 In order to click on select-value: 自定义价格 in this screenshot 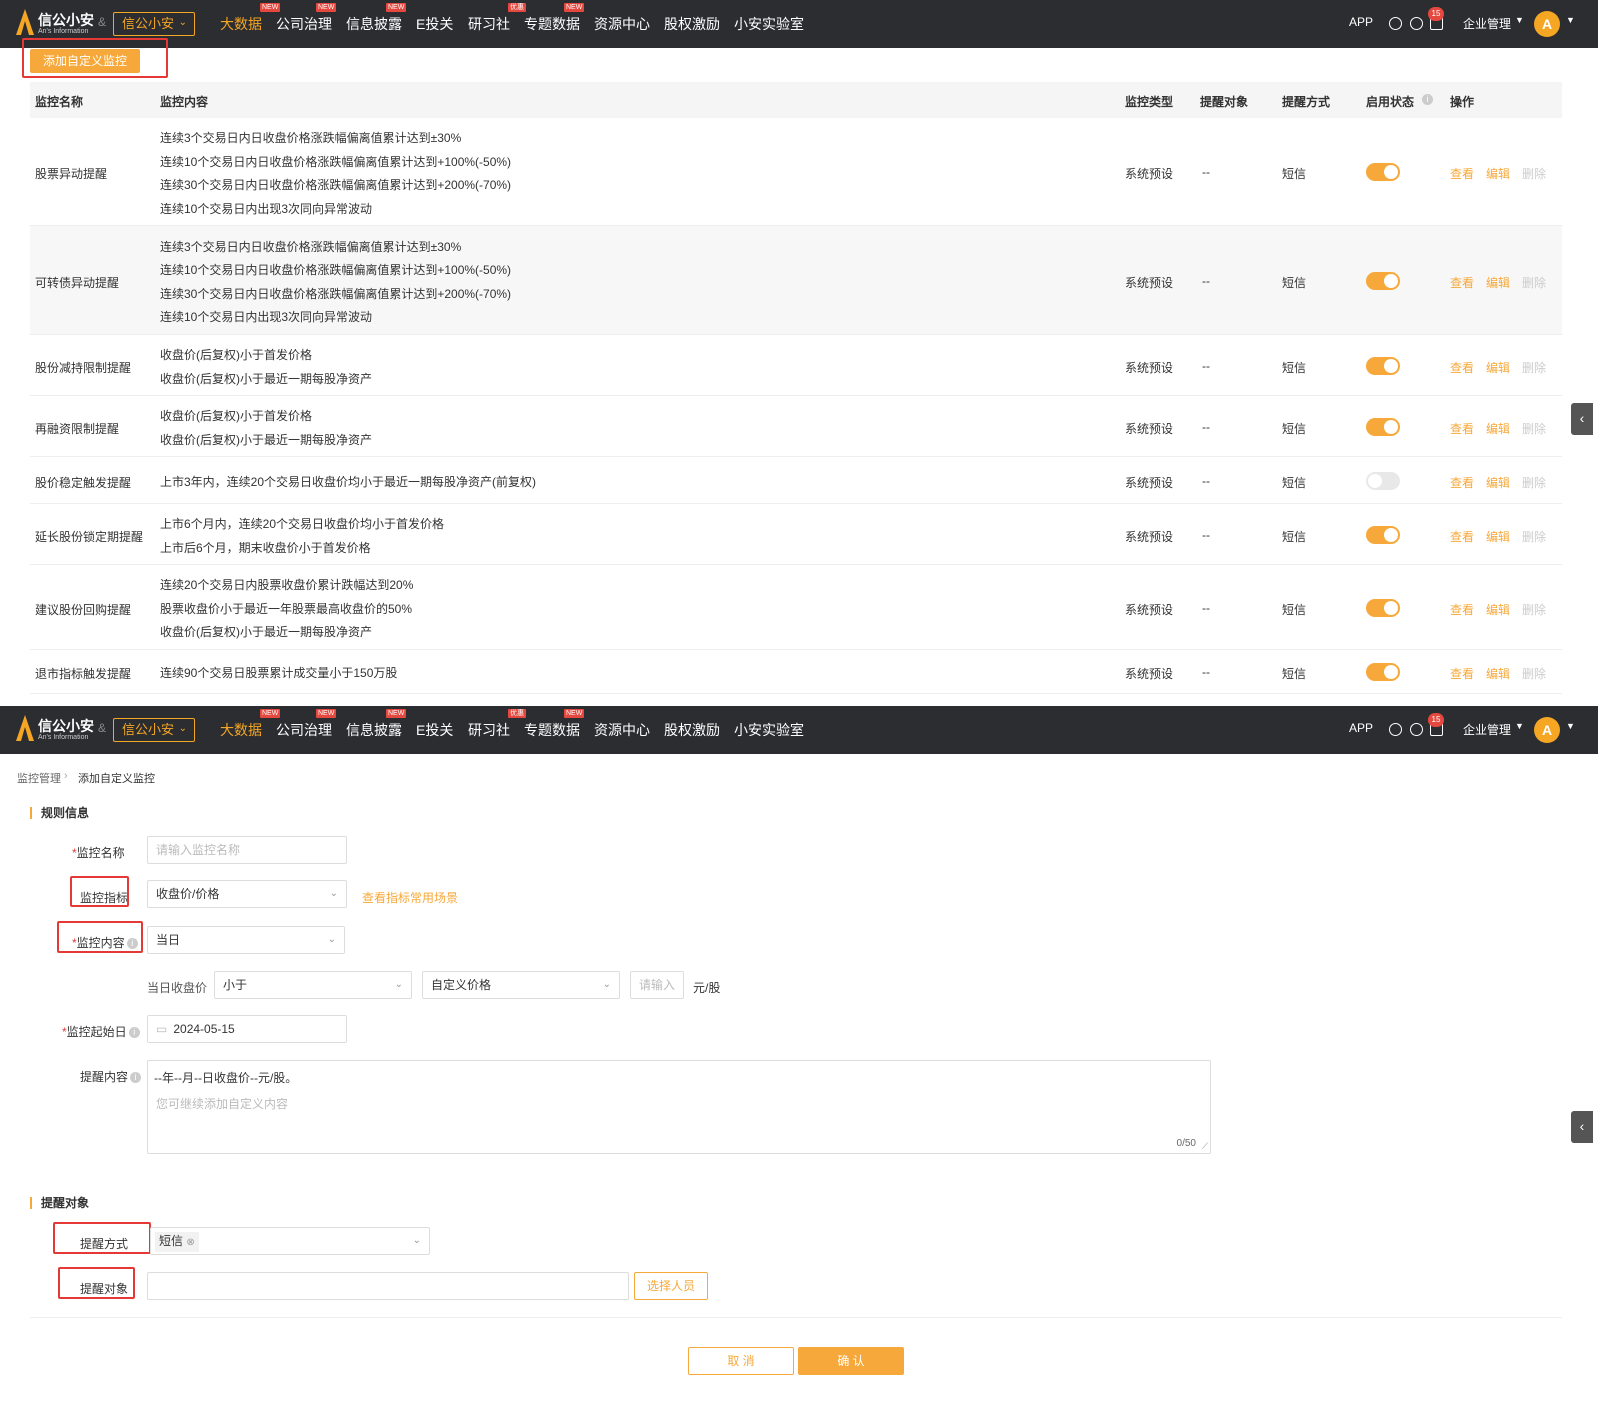, I will do `click(461, 985)`.